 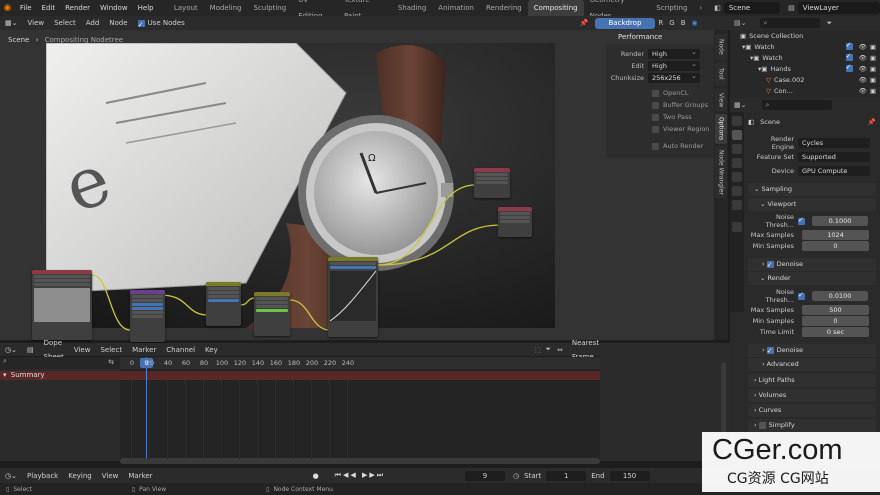 What do you see at coordinates (82, 350) in the screenshot?
I see `ds-menu-view: View` at bounding box center [82, 350].